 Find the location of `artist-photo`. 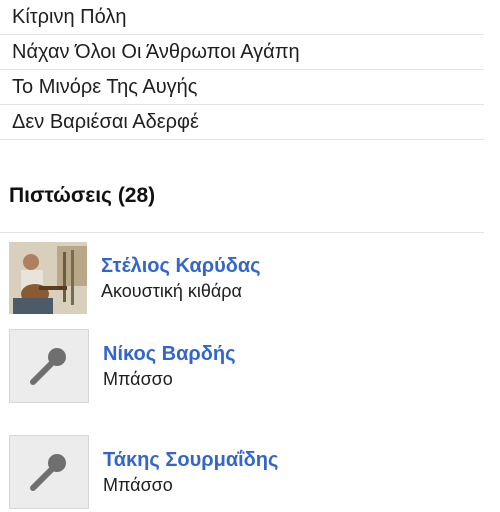

artist-photo is located at coordinates (48, 278).